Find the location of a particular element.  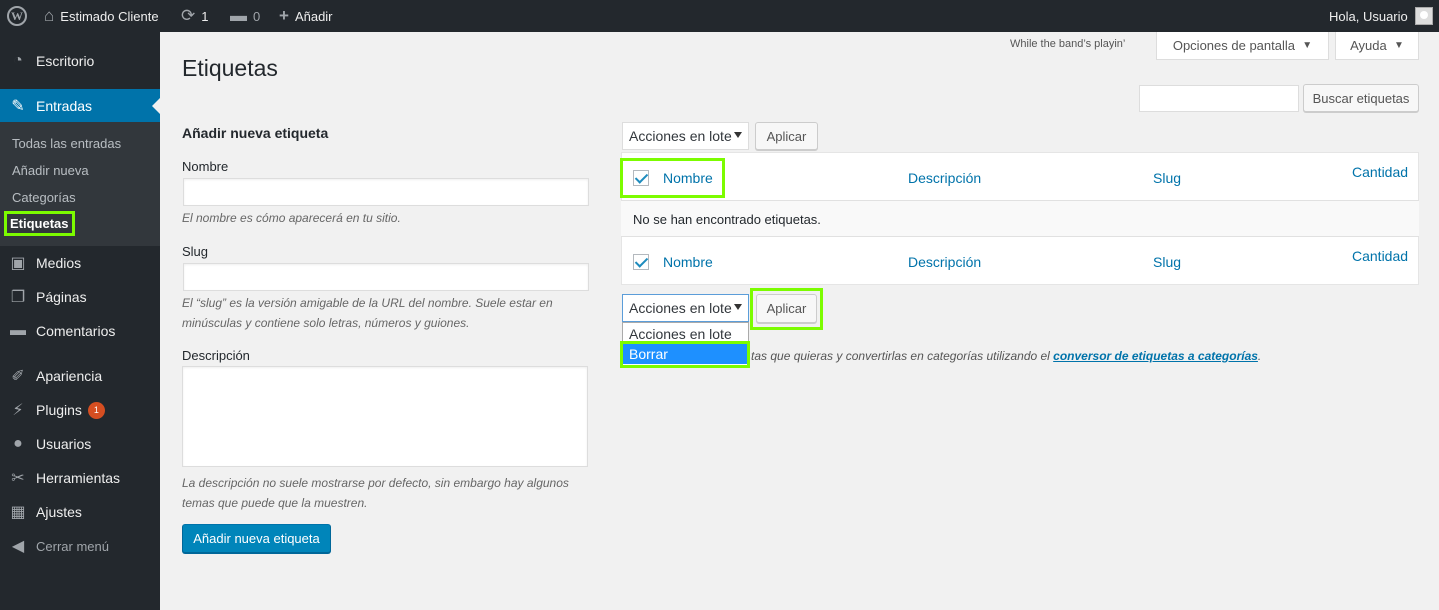

pin-icon: ✎ is located at coordinates (18, 106).